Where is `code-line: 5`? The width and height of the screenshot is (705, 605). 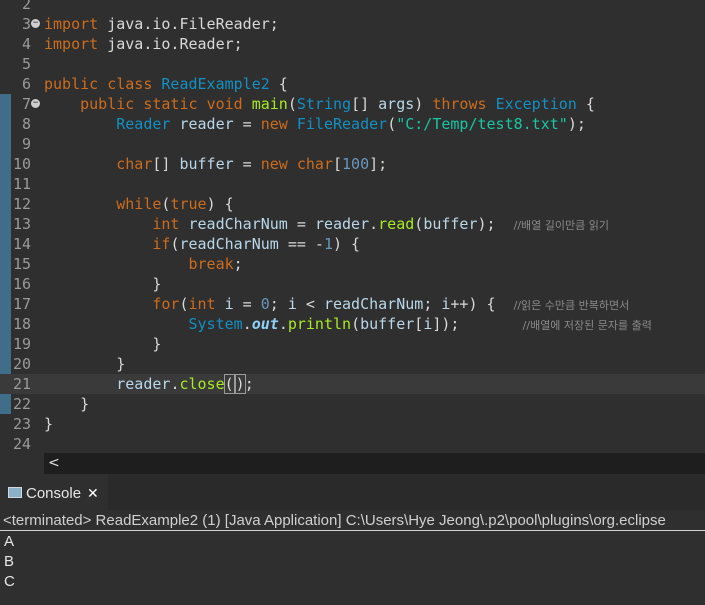
code-line: 5 is located at coordinates (352, 64).